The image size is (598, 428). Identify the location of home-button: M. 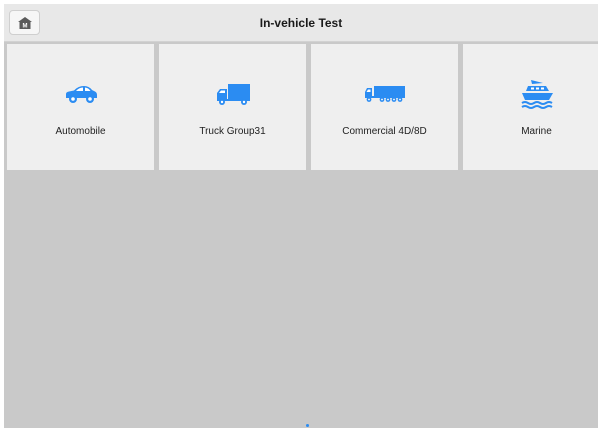
(24, 22).